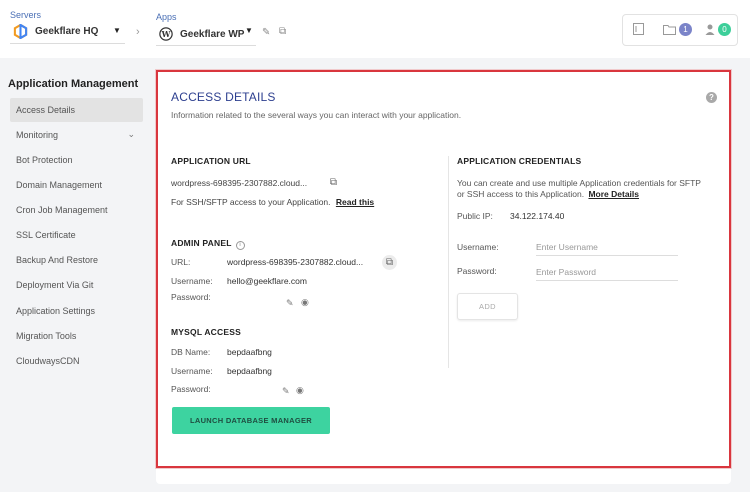 This screenshot has width=750, height=492. I want to click on wordpress-icon: W, so click(166, 34).